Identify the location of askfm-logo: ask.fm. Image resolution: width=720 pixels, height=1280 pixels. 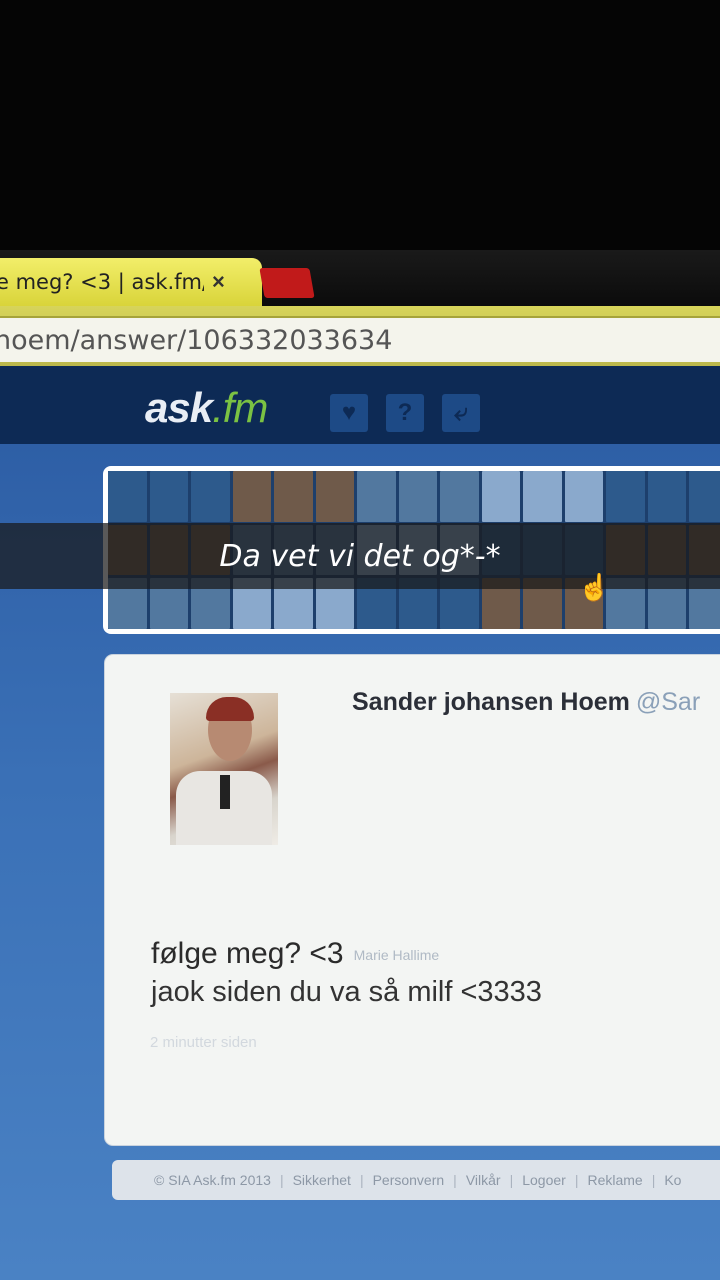
(206, 408).